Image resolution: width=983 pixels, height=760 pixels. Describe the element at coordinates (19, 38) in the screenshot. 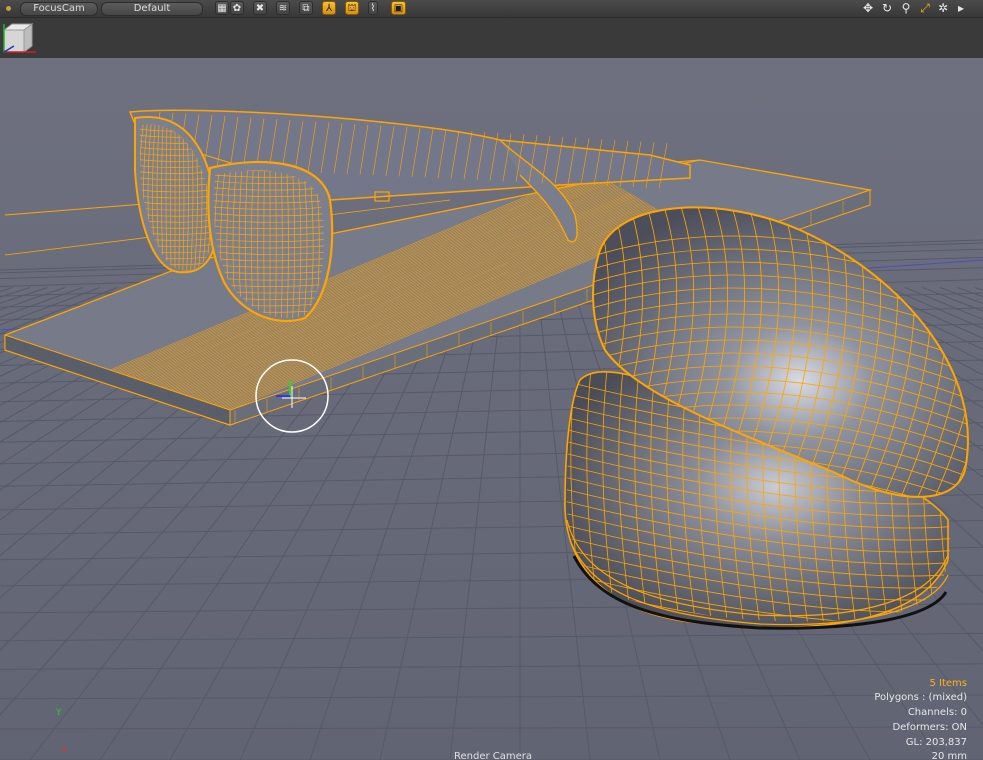

I see `orientation-axes-icon` at that location.